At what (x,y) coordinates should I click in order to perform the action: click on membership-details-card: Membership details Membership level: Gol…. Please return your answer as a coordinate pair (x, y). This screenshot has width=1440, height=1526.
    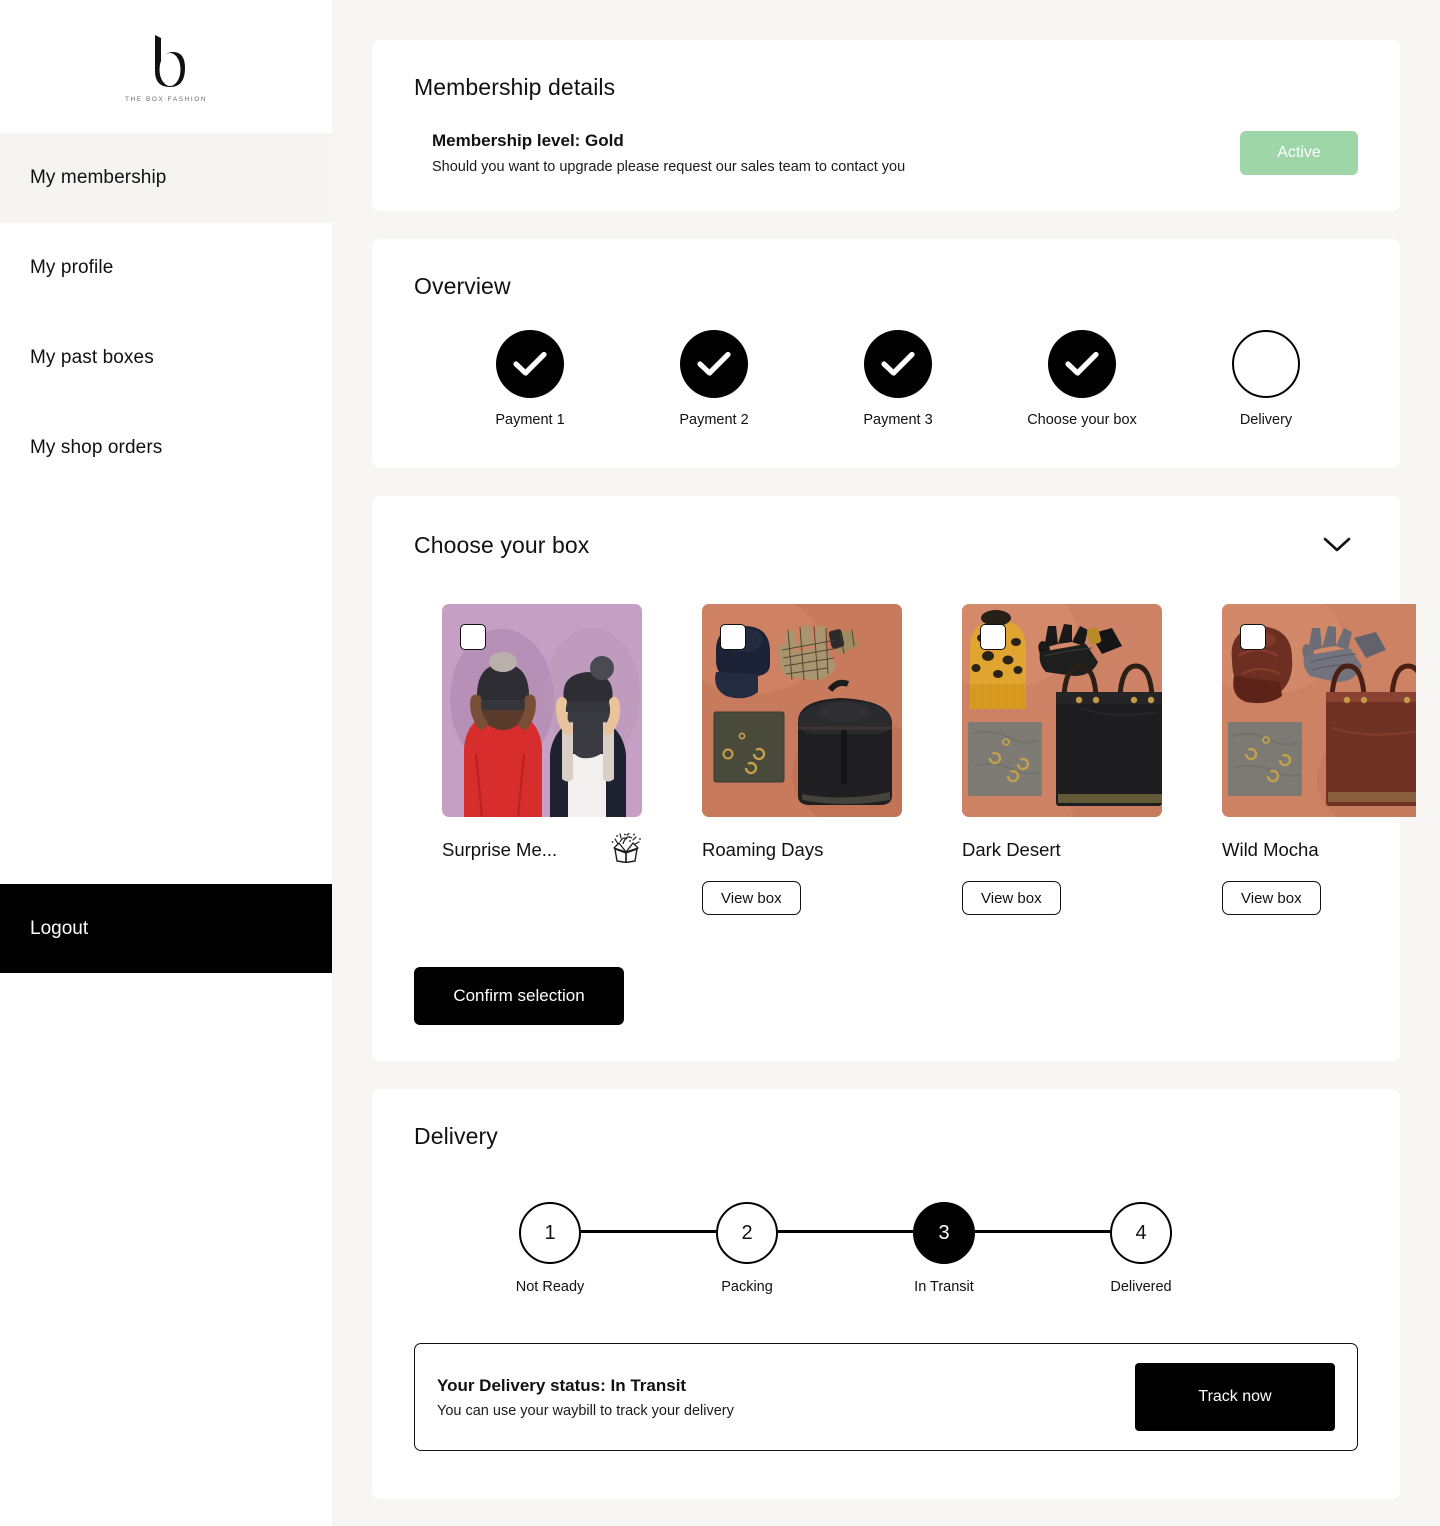
    Looking at the image, I should click on (886, 125).